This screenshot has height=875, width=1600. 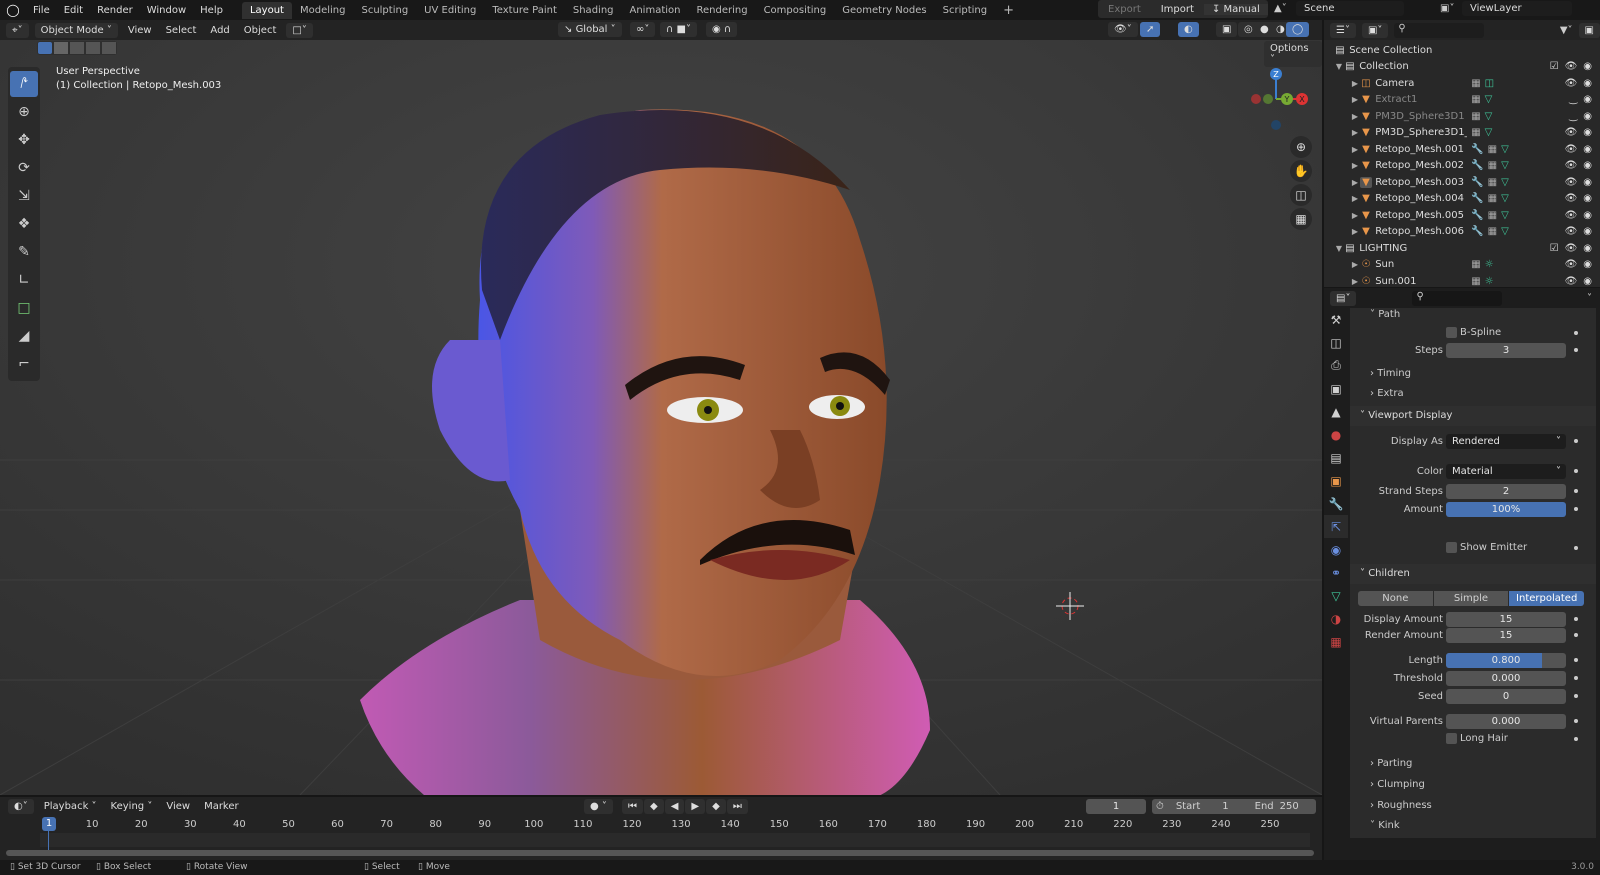 I want to click on tab-texture-paint: Texture Paint, so click(x=524, y=10).